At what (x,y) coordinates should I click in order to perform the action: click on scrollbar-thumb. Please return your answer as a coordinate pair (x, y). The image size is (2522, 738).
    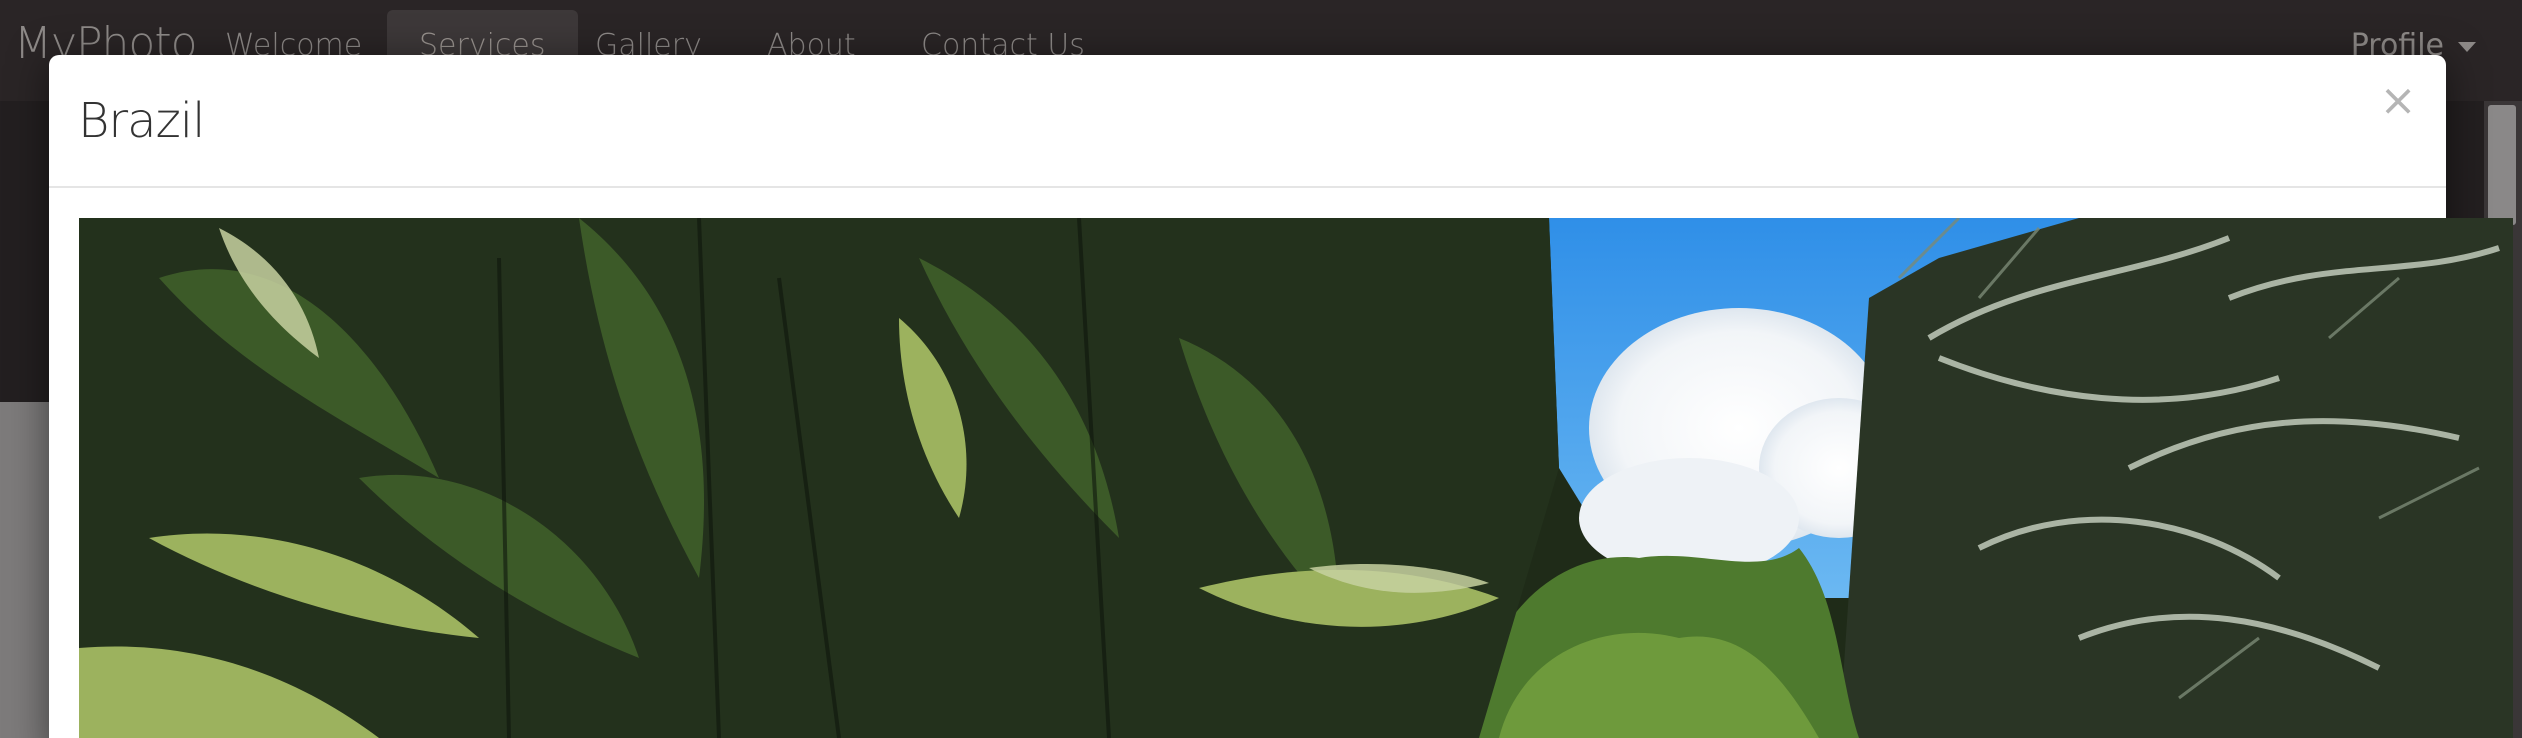
    Looking at the image, I should click on (2502, 165).